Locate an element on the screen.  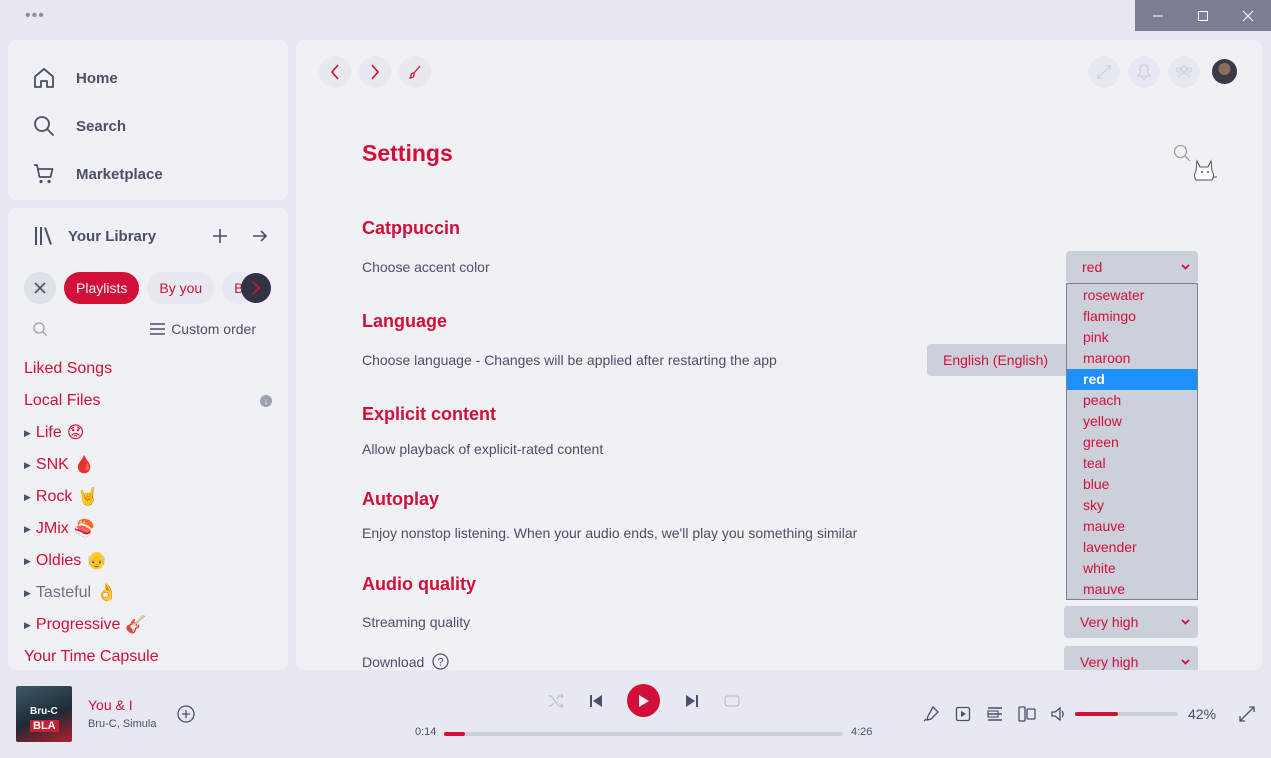
shuffle-button is located at coordinates (556, 701).